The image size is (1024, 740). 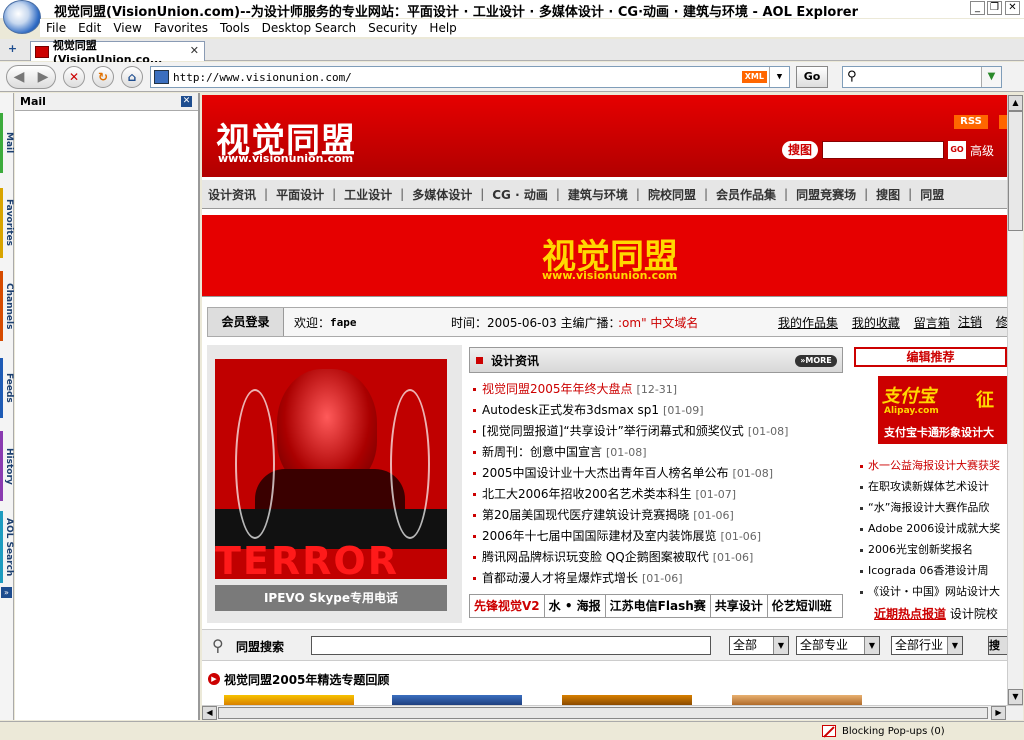 What do you see at coordinates (927, 645) in the screenshot?
I see `industry-select: 全部行业 ▼` at bounding box center [927, 645].